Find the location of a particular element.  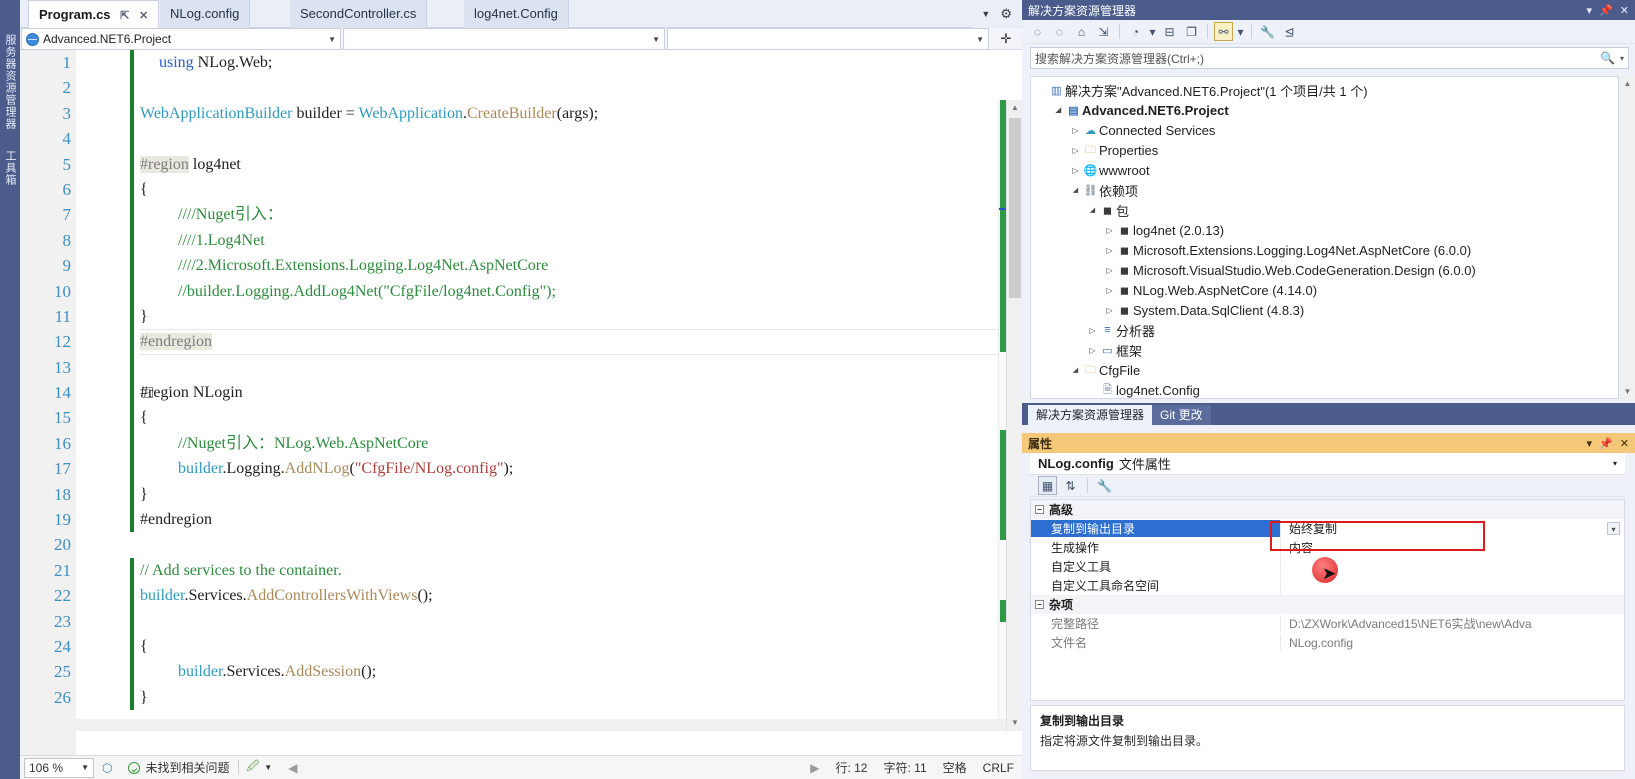

properties-view-icon: ⚯ is located at coordinates (1223, 31).